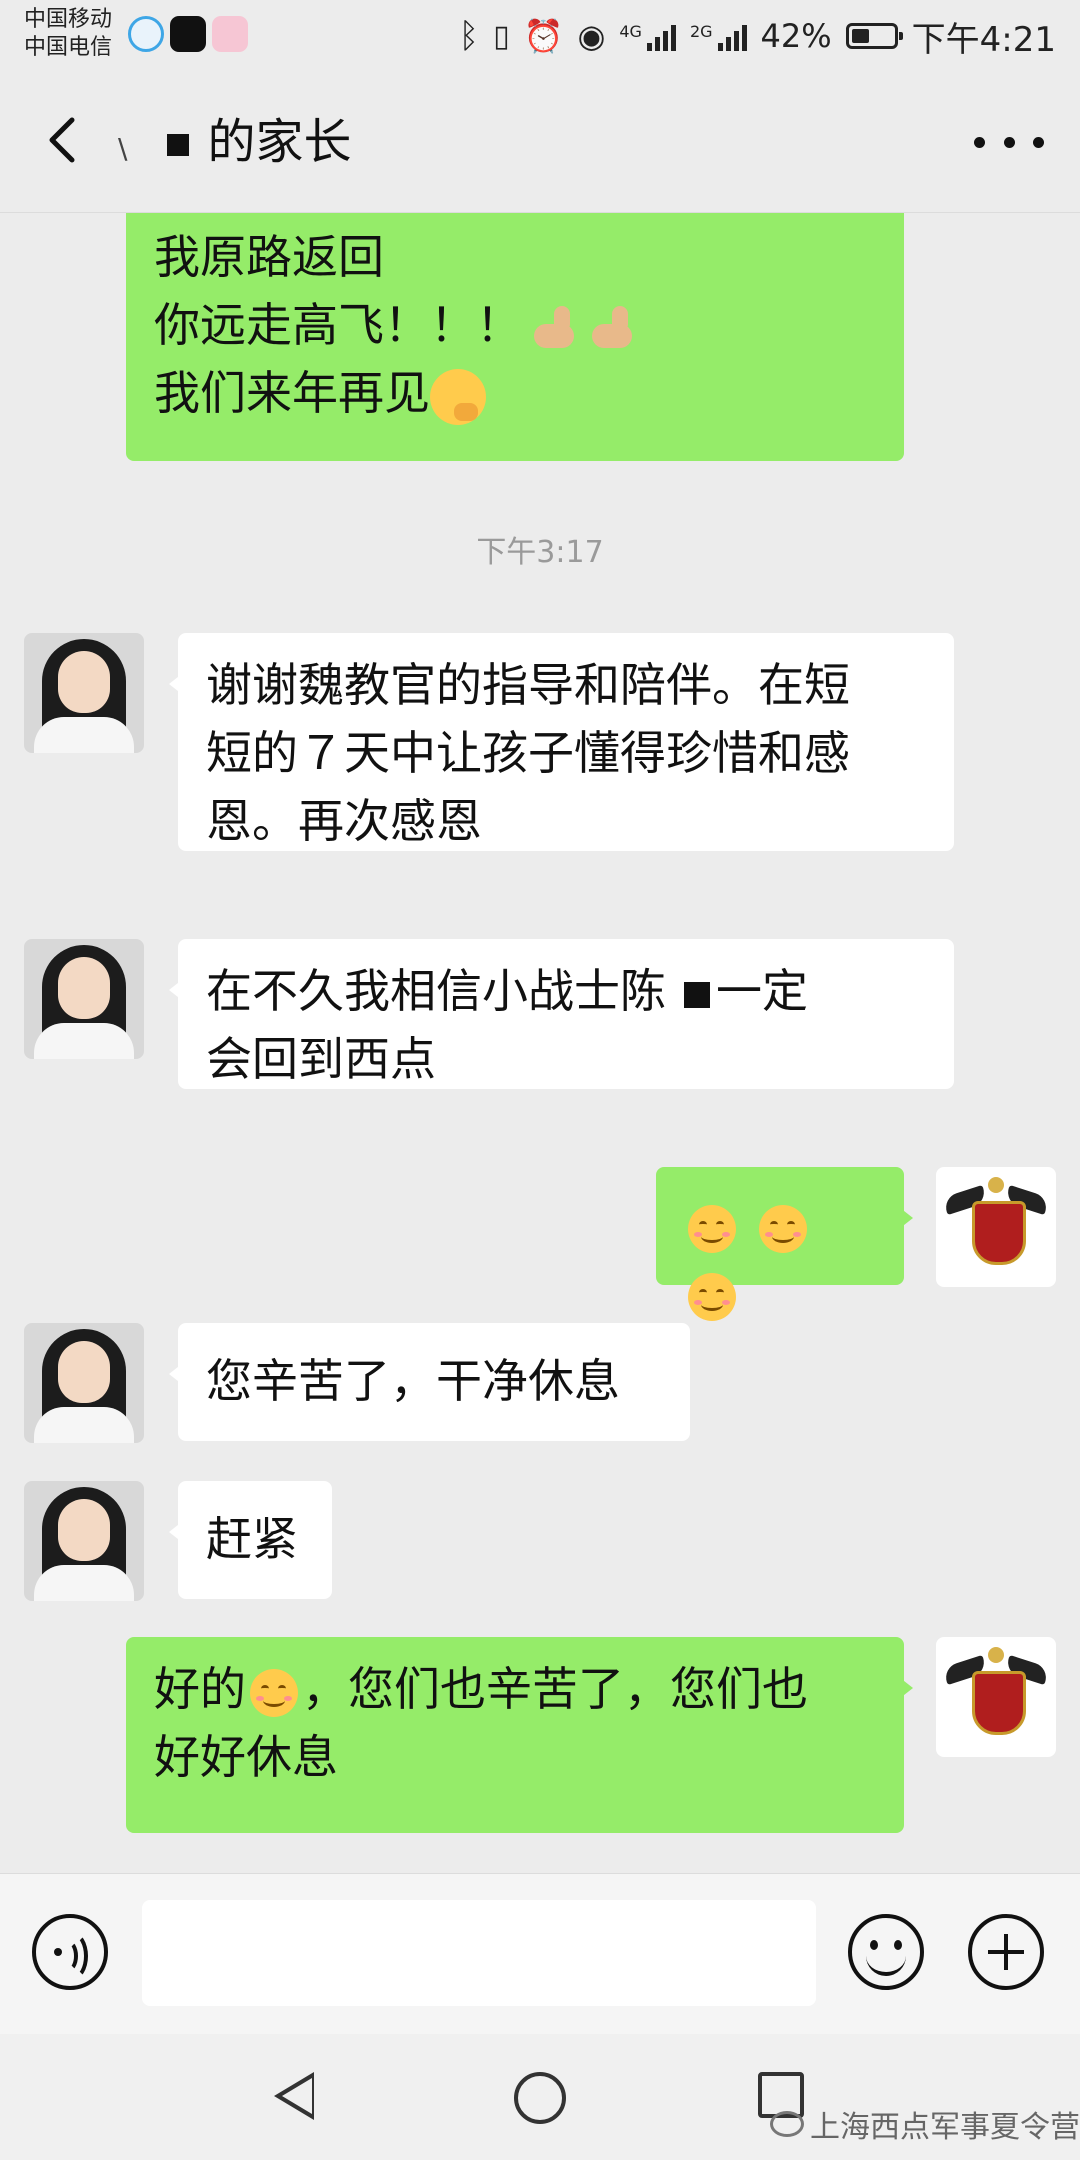 Image resolution: width=1080 pixels, height=2160 pixels. I want to click on back-arrow-icon, so click(66, 140).